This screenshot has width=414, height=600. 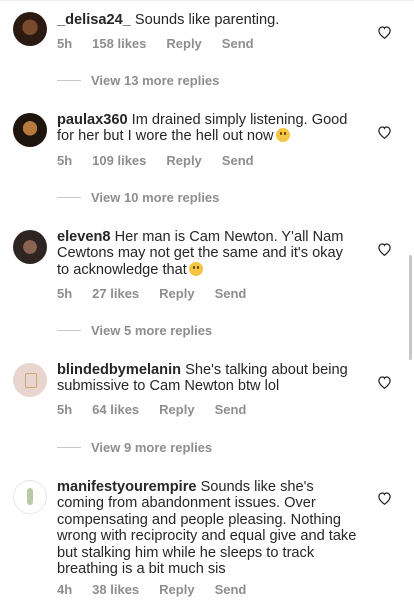 What do you see at coordinates (115, 293) in the screenshot?
I see `comment-likes: 27 likes` at bounding box center [115, 293].